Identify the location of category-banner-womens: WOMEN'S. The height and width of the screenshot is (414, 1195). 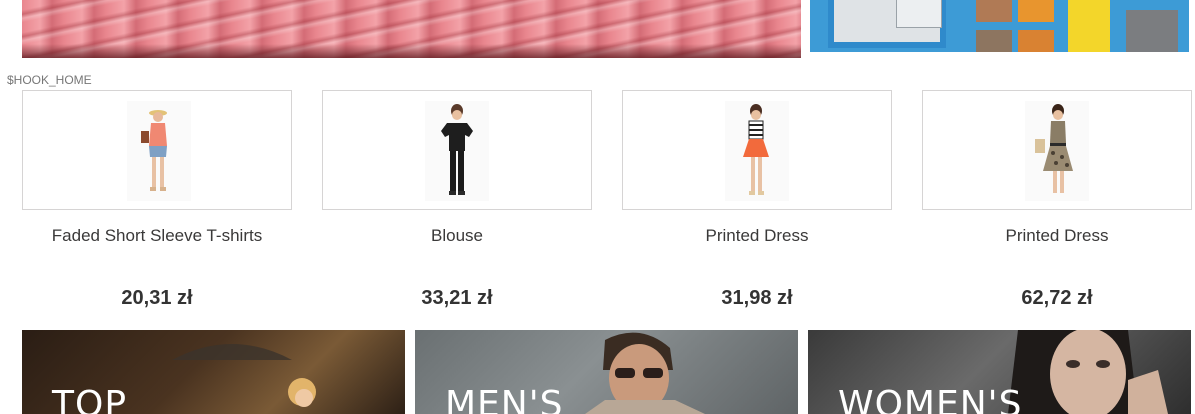
(999, 372).